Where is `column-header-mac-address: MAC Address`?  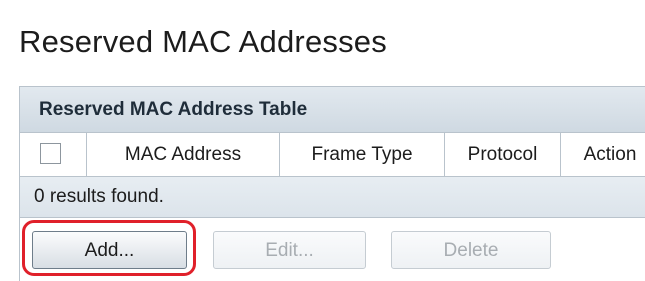
column-header-mac-address: MAC Address is located at coordinates (183, 154).